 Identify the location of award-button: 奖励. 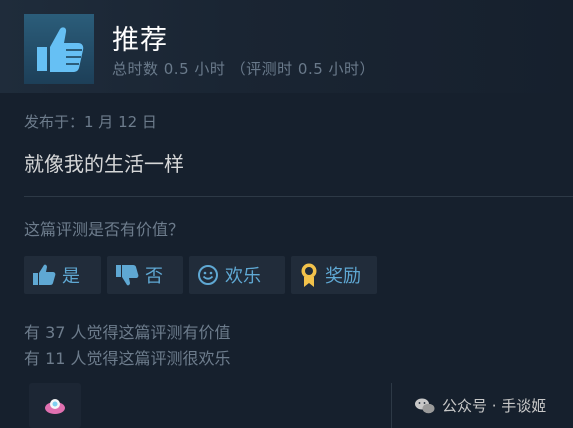
(334, 275).